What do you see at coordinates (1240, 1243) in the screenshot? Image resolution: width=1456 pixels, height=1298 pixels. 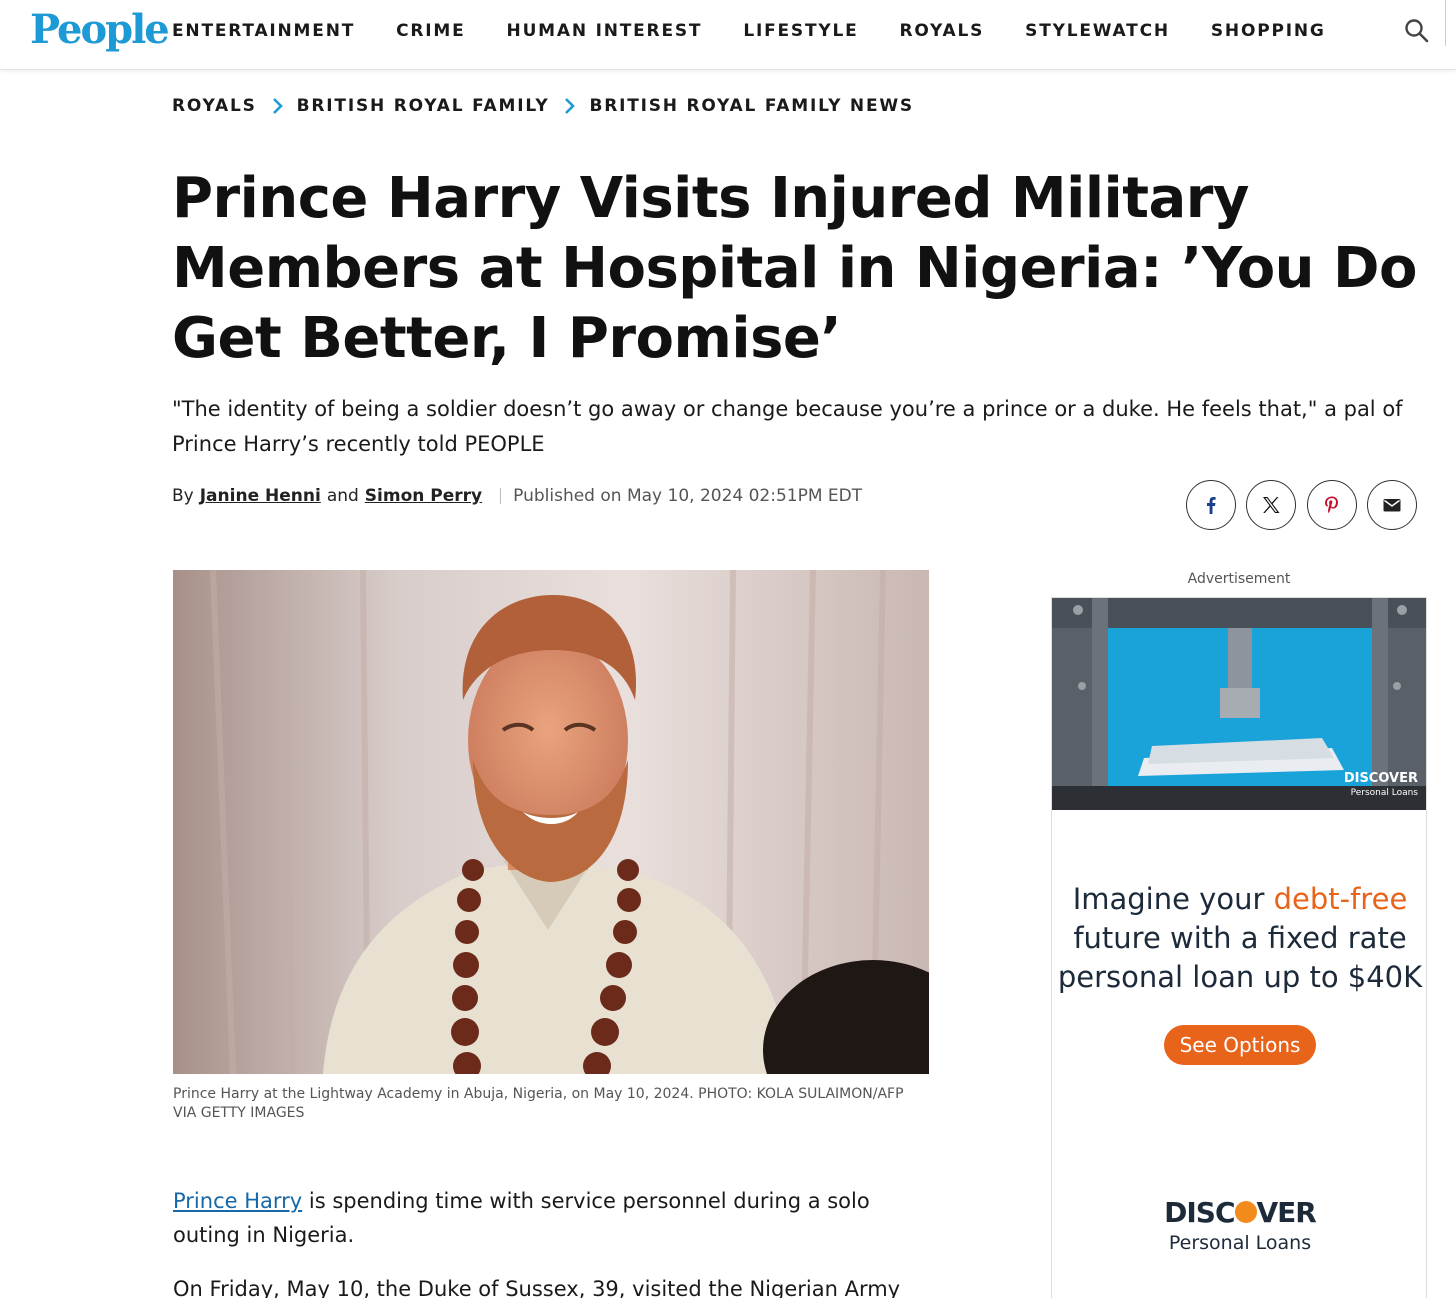 I see `ad-brand-sub: Personal Loans` at bounding box center [1240, 1243].